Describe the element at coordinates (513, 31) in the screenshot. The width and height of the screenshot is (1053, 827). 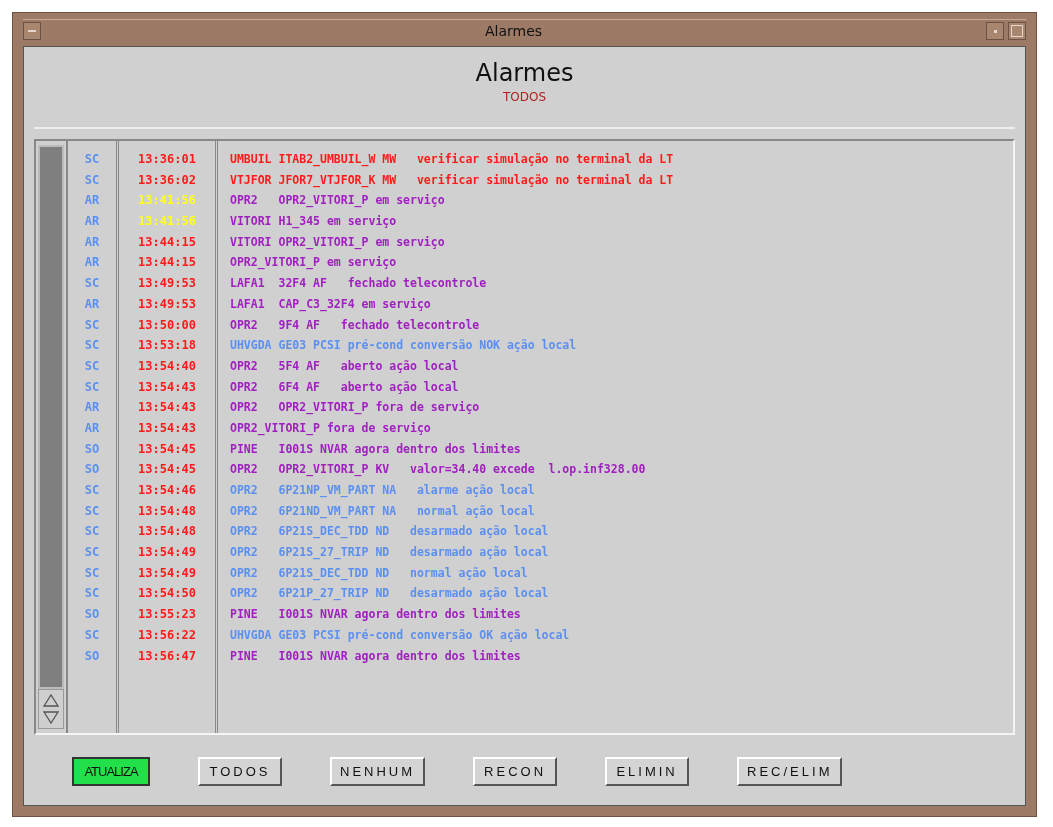
I see `window-title: Alarmes` at that location.